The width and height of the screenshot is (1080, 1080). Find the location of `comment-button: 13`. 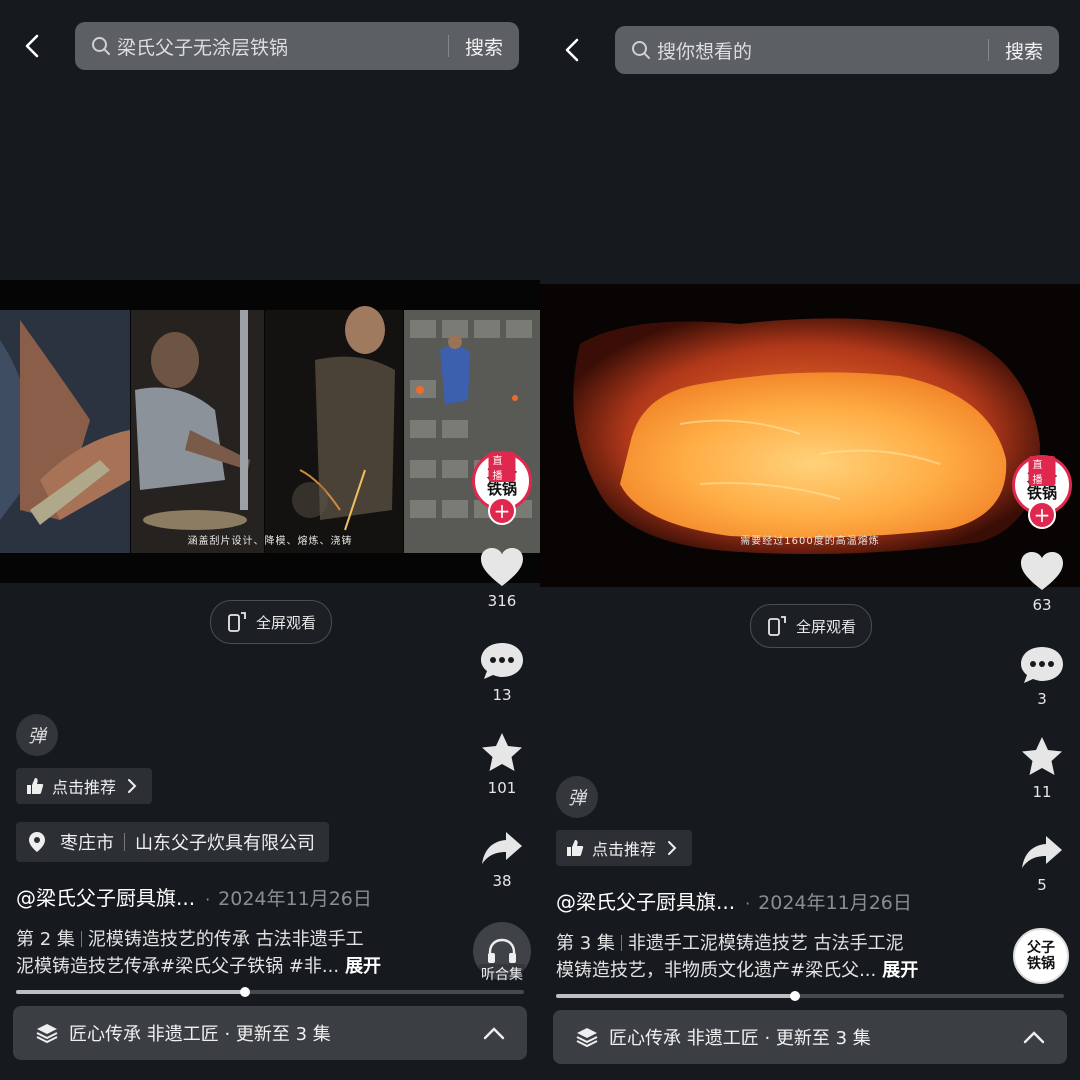

comment-button: 13 is located at coordinates (502, 672).